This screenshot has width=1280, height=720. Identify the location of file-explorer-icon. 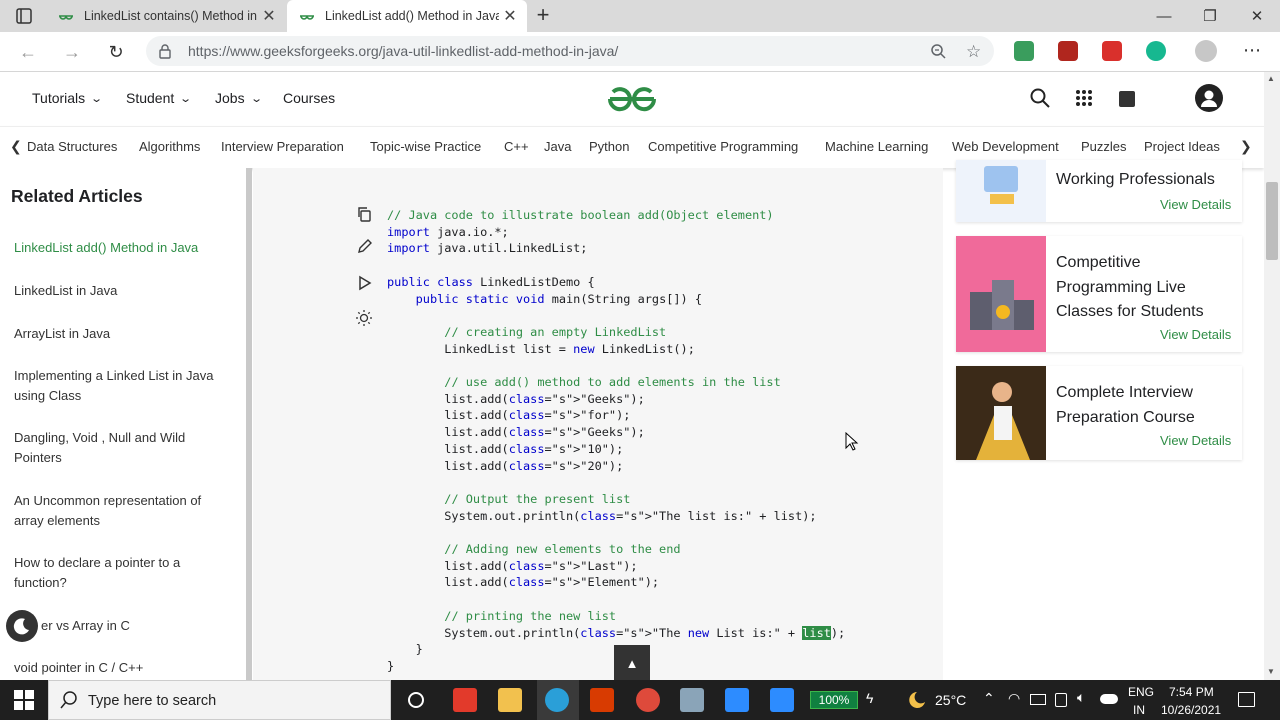
(510, 700).